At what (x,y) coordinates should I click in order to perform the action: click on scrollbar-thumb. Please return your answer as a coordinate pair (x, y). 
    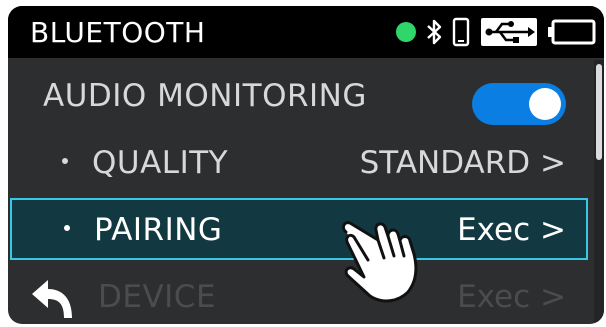
    Looking at the image, I should click on (599, 112).